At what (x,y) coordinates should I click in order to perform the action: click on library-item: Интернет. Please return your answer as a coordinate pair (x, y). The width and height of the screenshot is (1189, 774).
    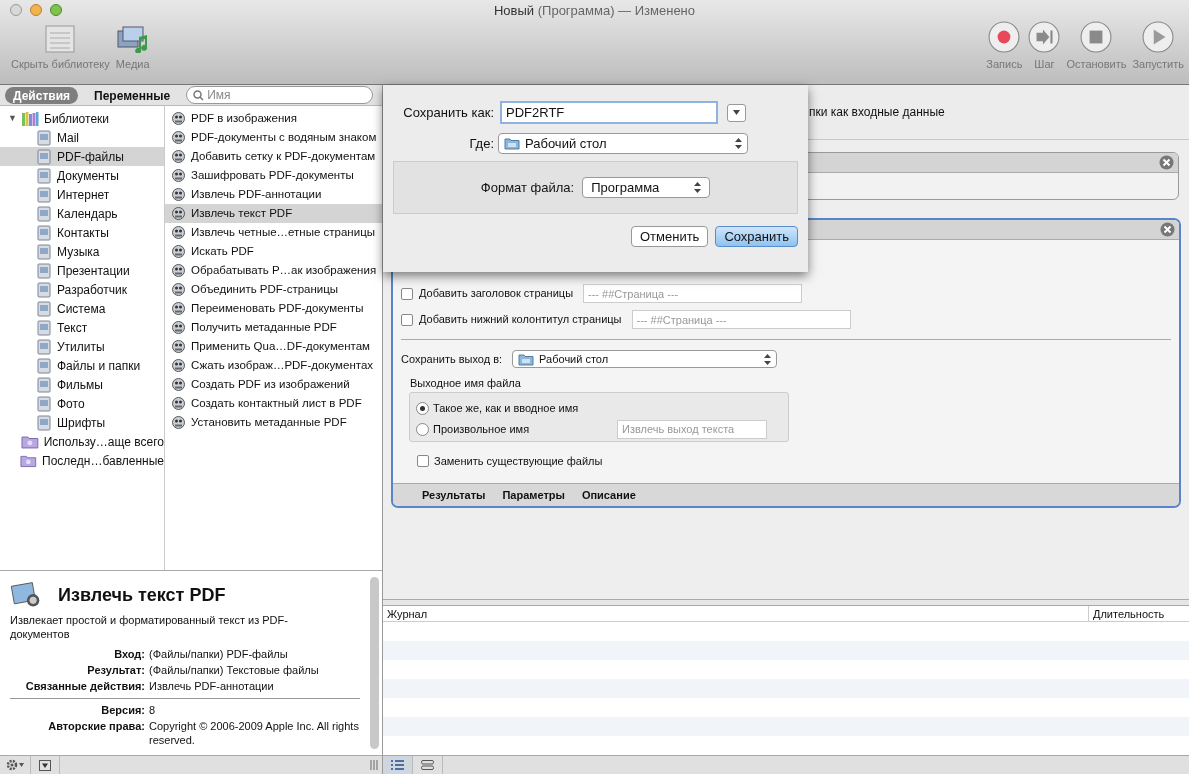
    Looking at the image, I should click on (82, 194).